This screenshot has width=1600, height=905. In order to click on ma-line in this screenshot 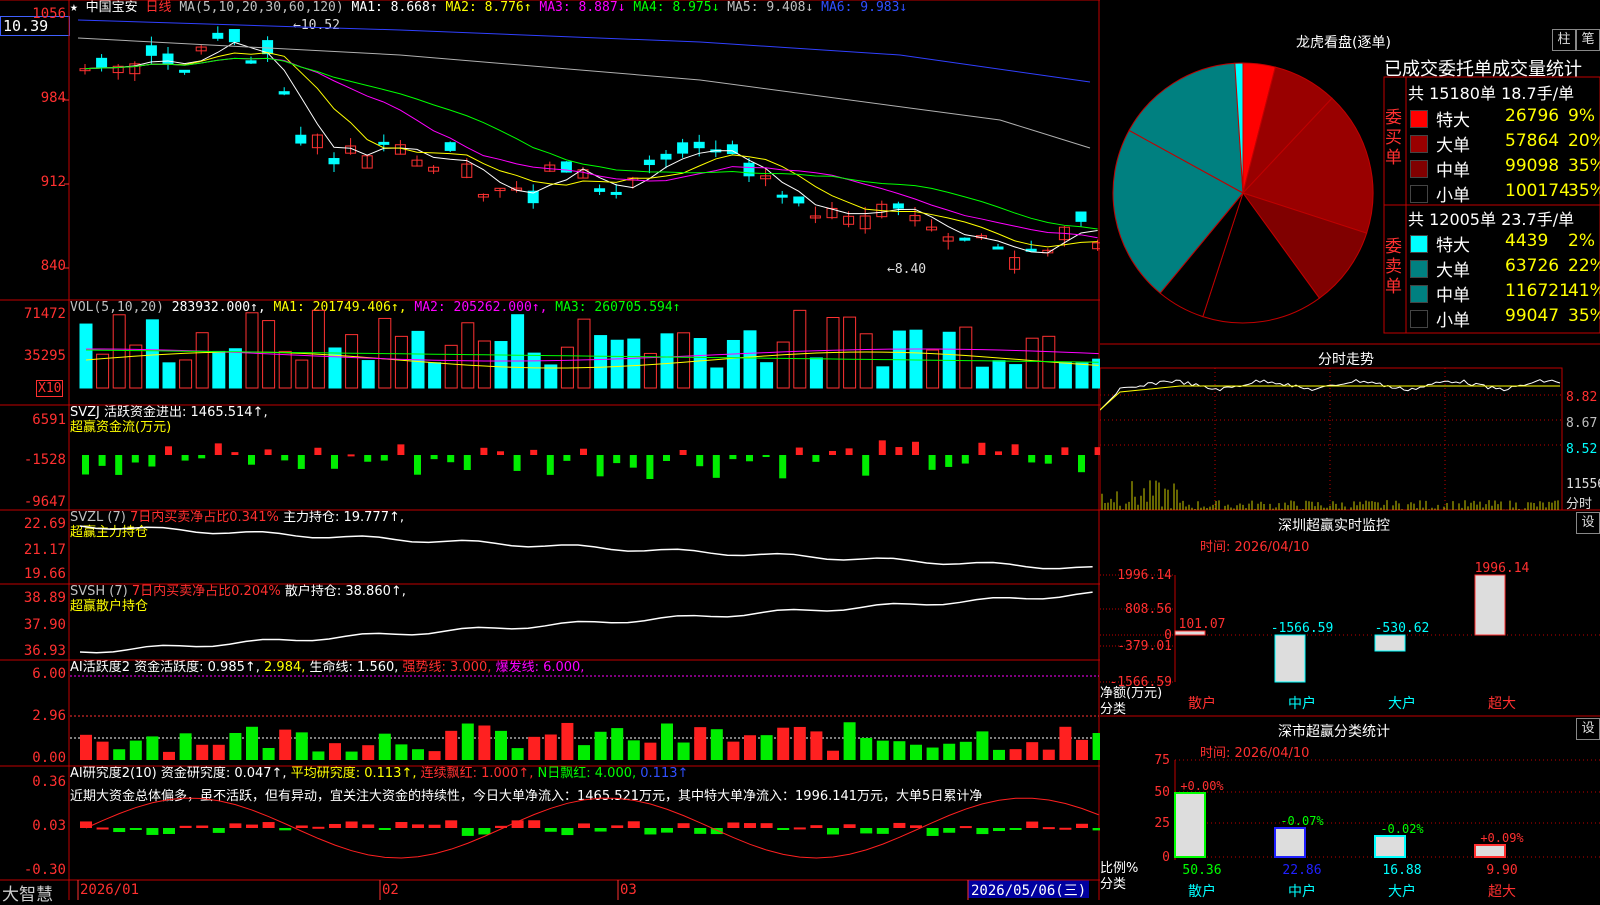, I will do `click(591, 150)`.